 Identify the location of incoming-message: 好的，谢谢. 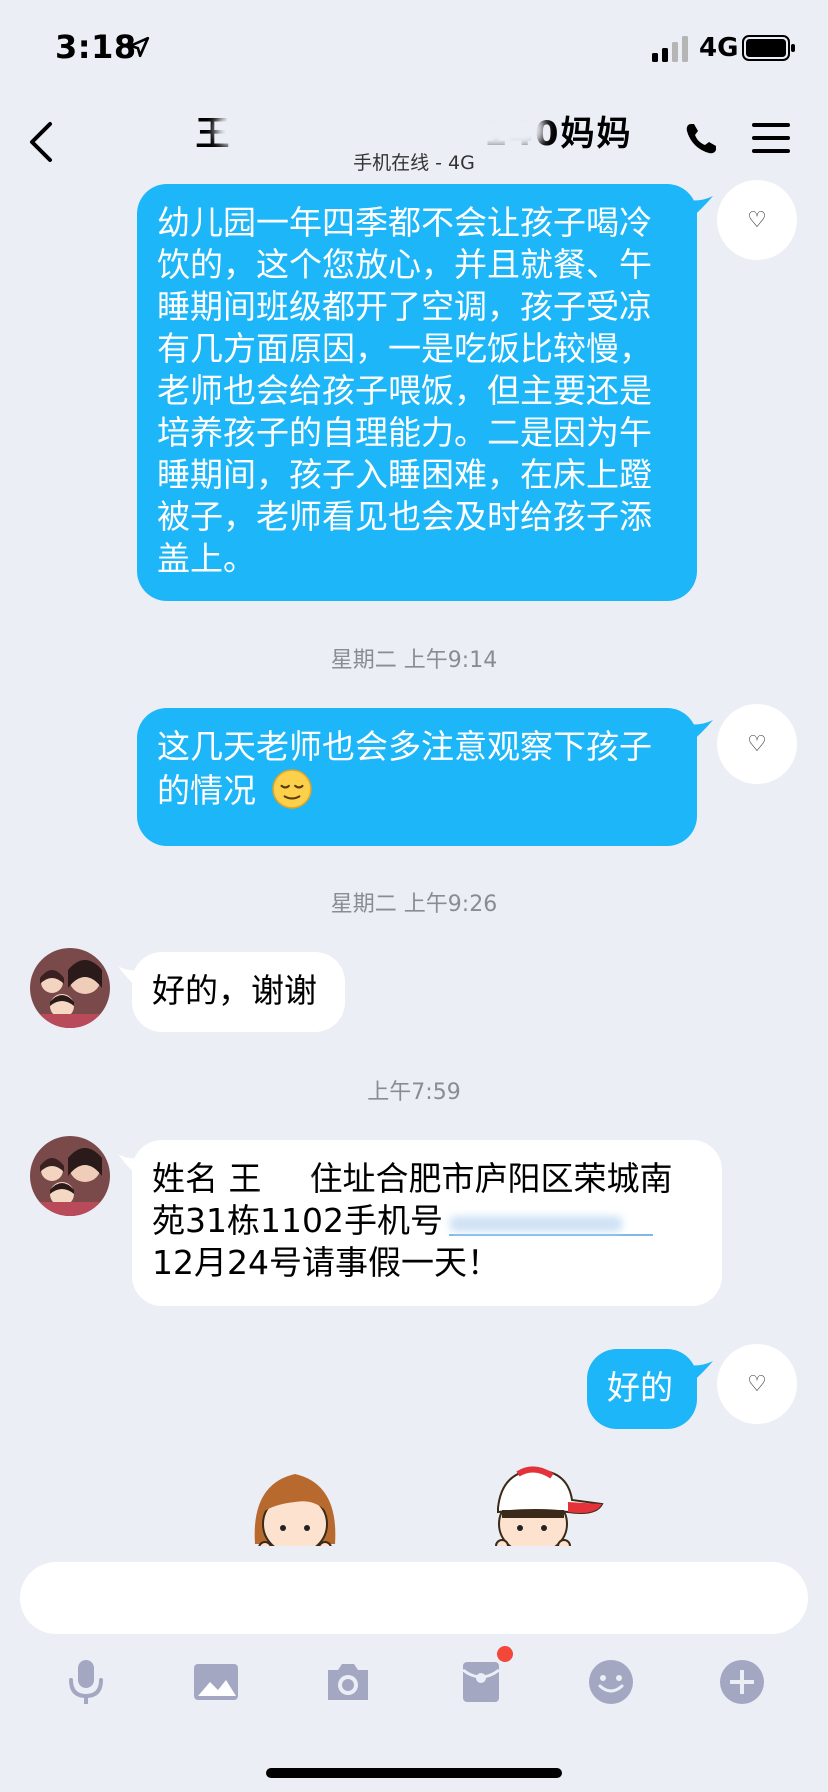
(231, 992).